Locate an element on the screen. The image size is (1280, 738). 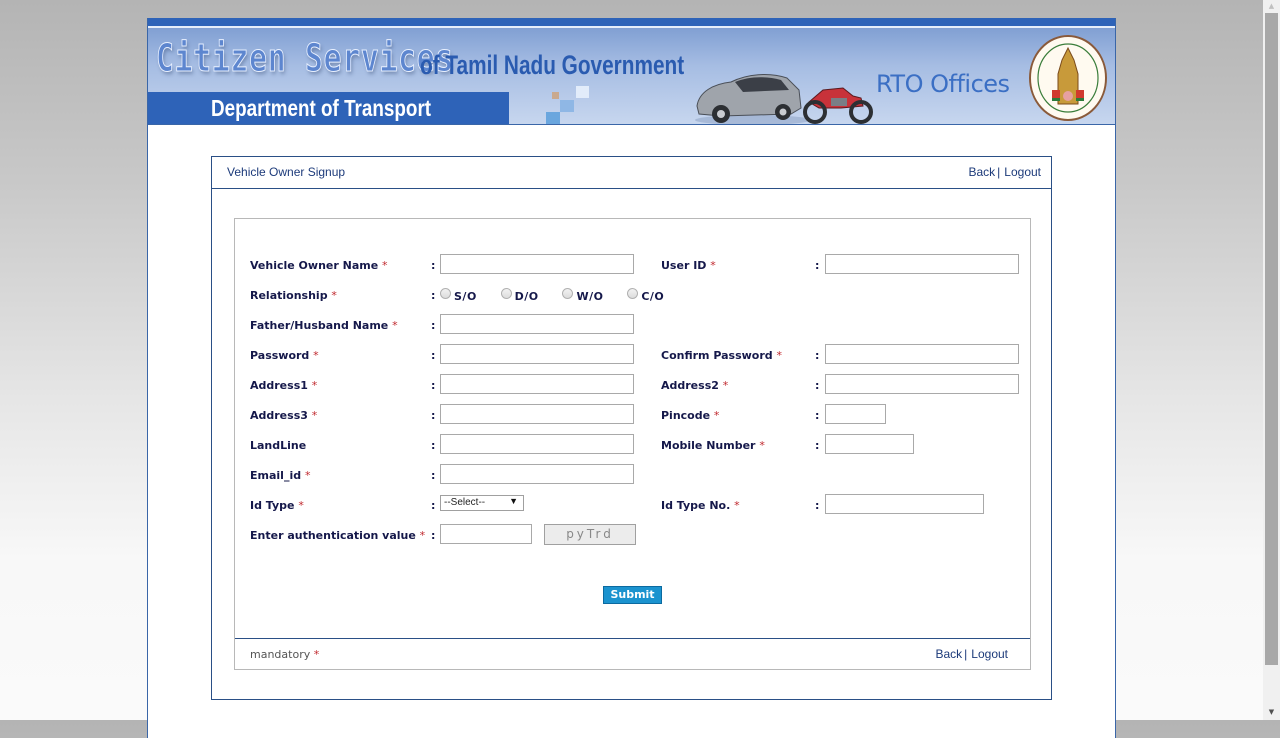
confirm-password-label: Confirm Password * is located at coordinates (721, 355).